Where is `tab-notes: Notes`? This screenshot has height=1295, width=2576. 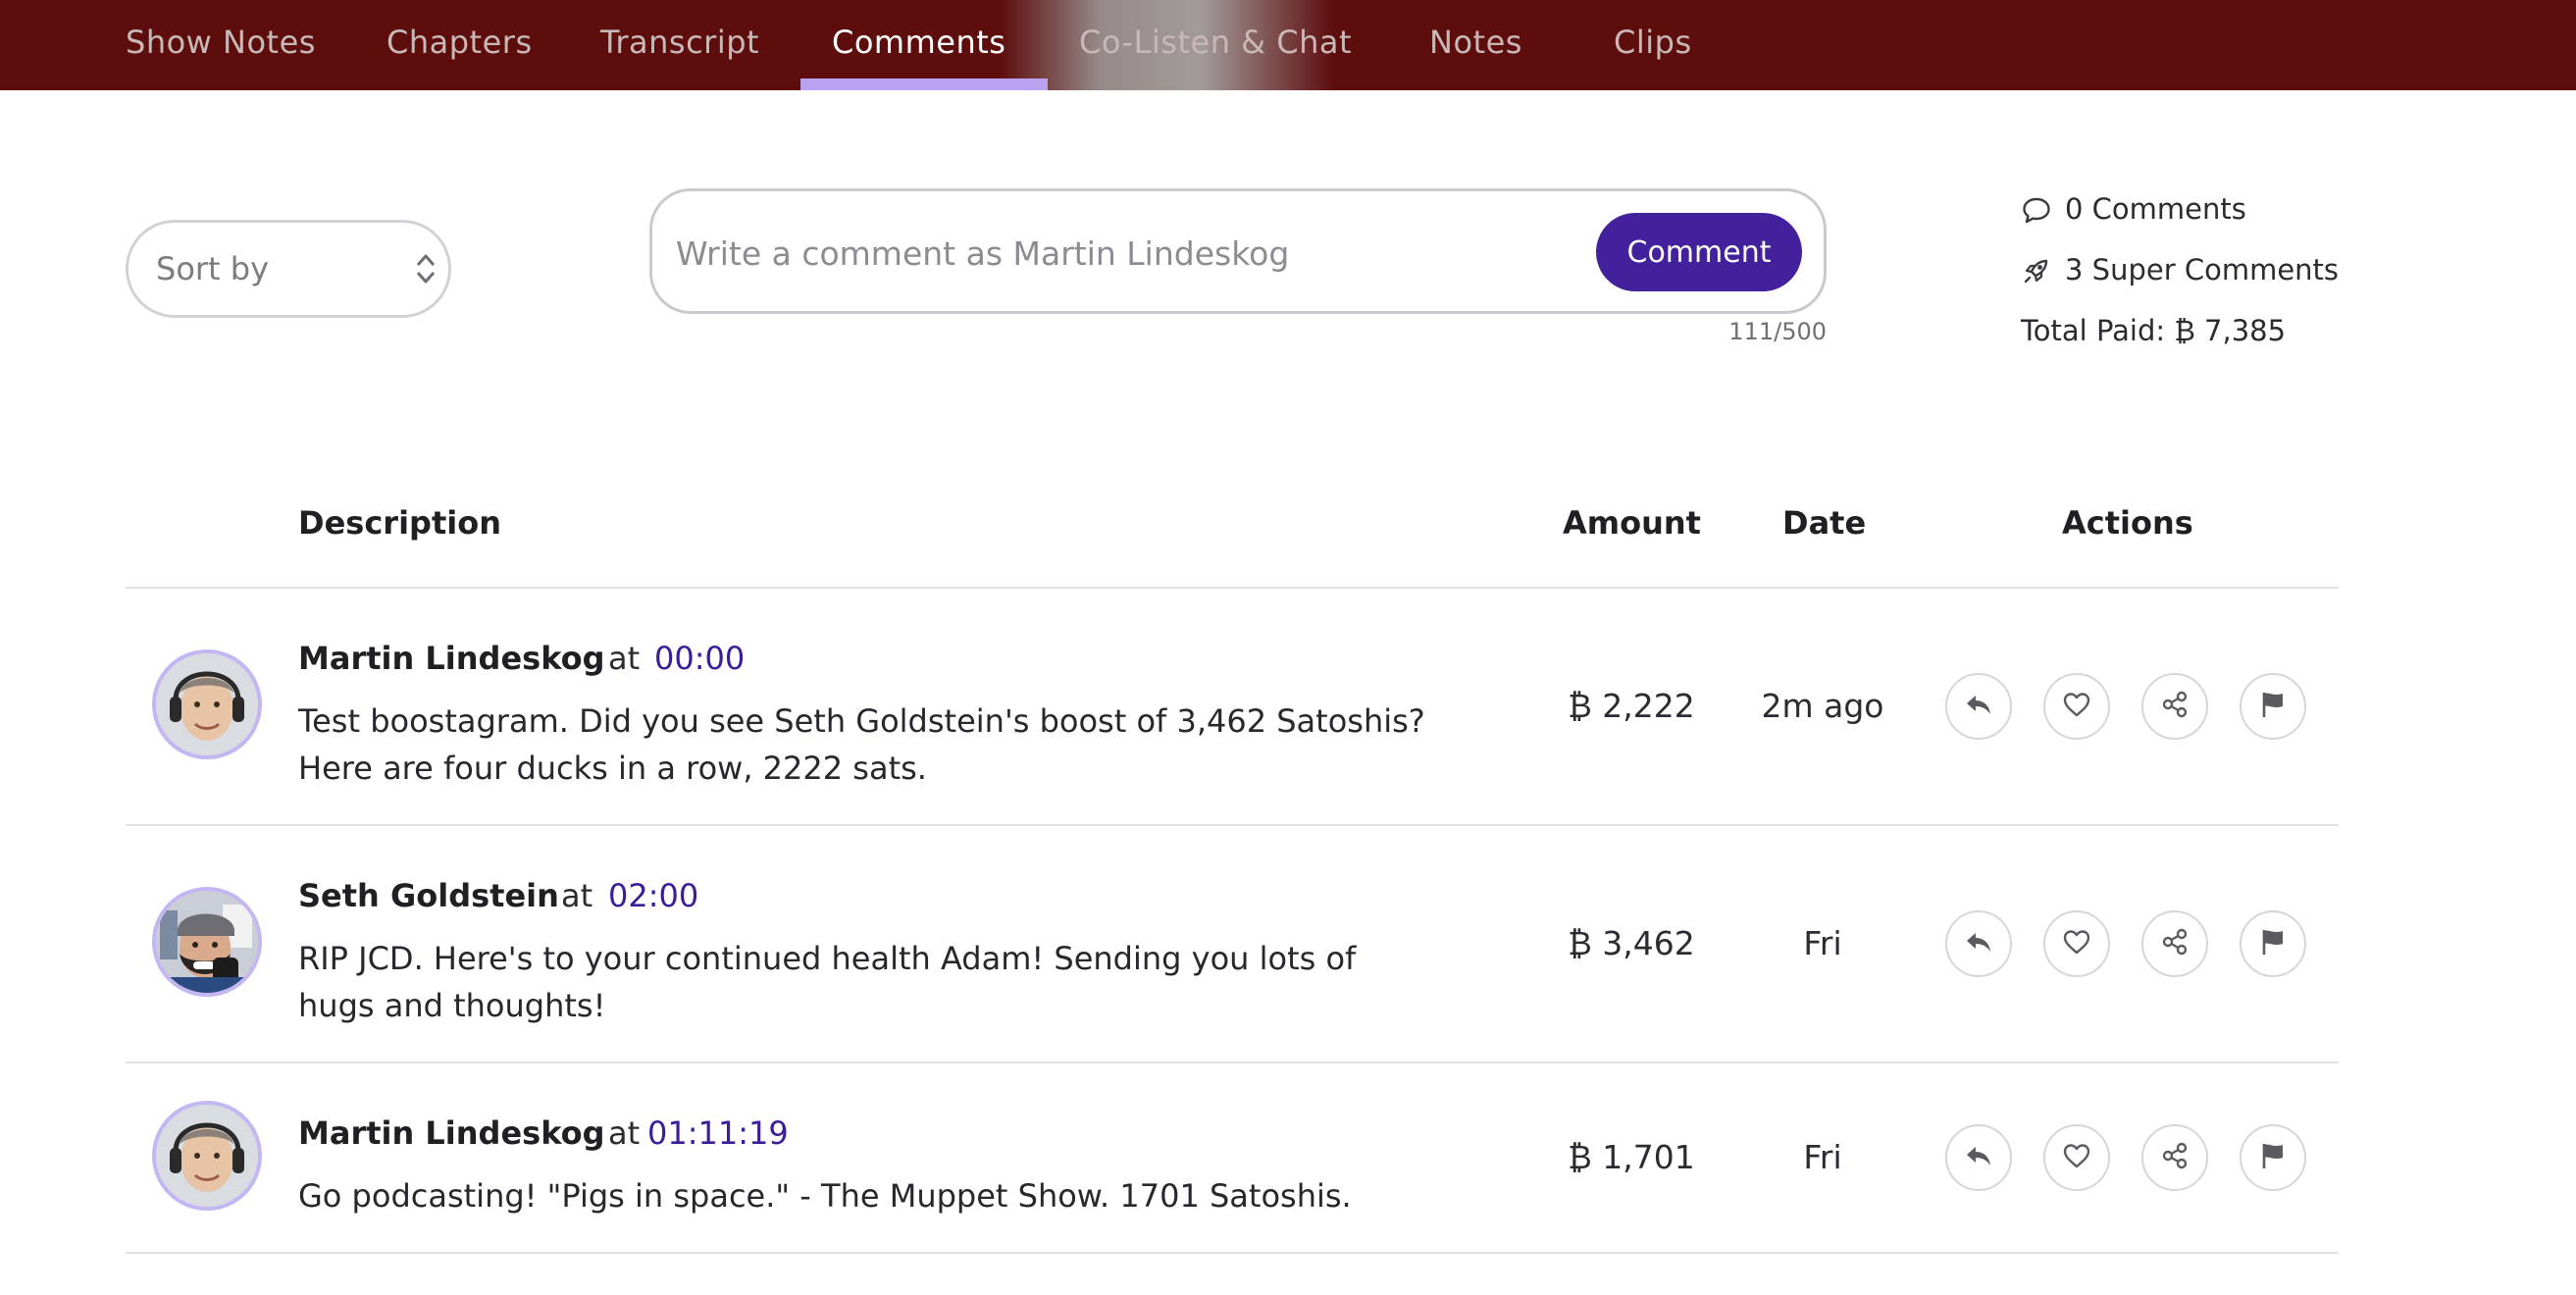 tab-notes: Notes is located at coordinates (1475, 45).